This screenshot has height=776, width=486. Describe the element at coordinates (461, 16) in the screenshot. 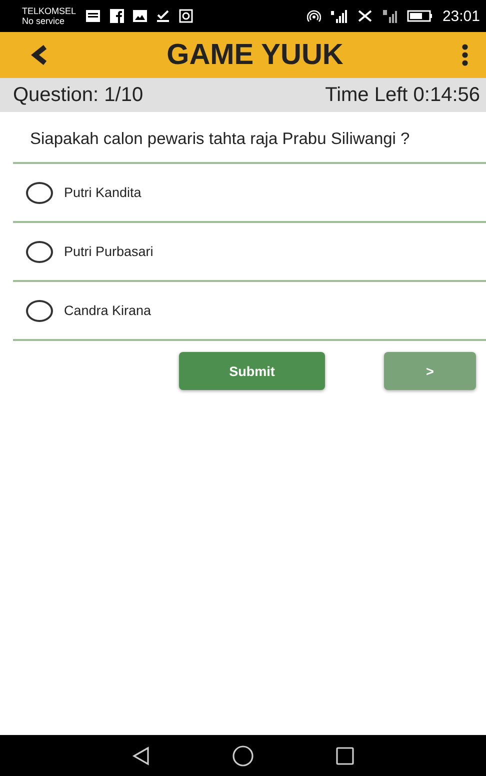

I see `clock-time: 23:01` at that location.